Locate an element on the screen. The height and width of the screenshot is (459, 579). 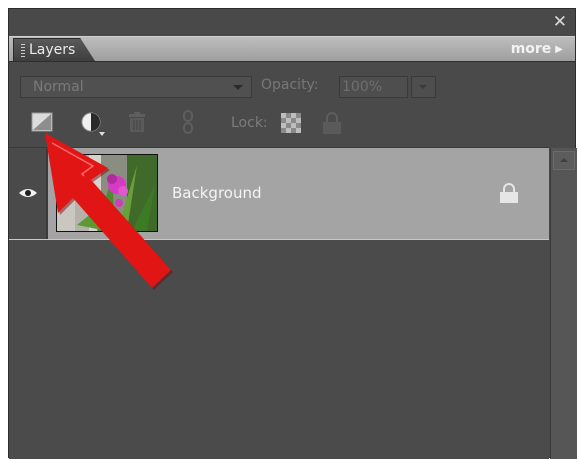
close-button: ✕ is located at coordinates (560, 22).